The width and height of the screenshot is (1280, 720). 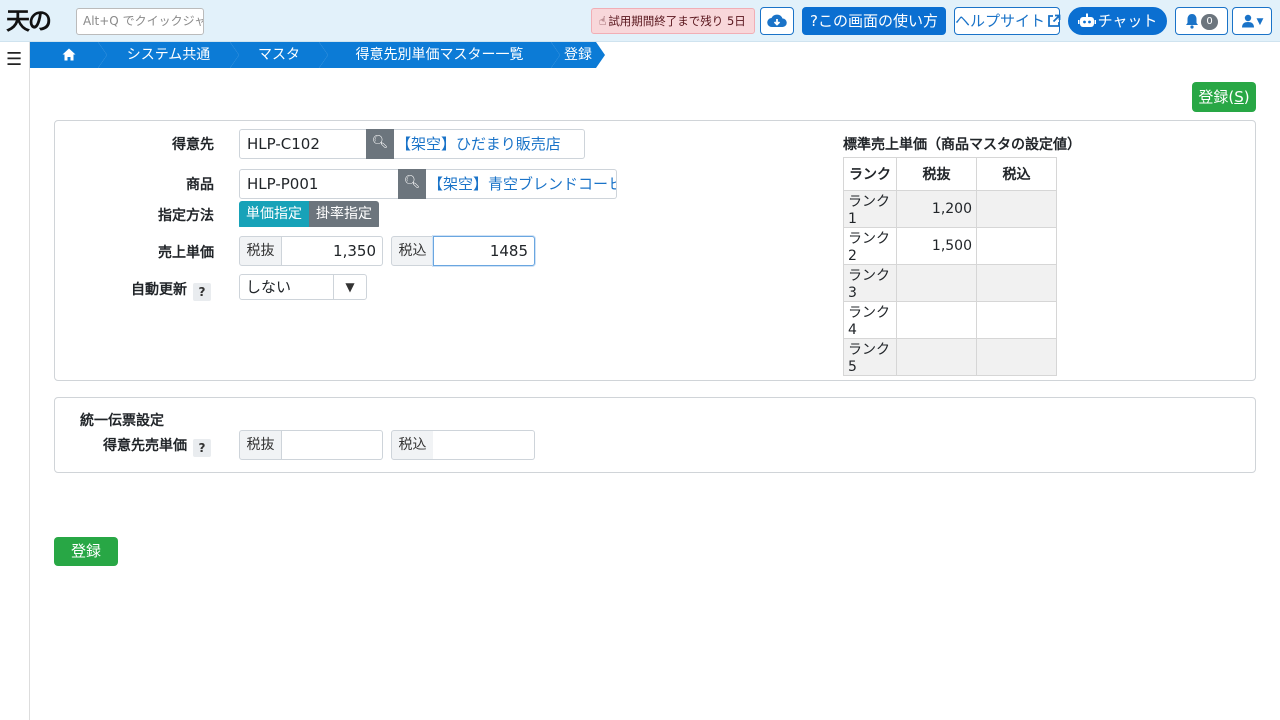 I want to click on column-header-rank: ランク, so click(x=870, y=174).